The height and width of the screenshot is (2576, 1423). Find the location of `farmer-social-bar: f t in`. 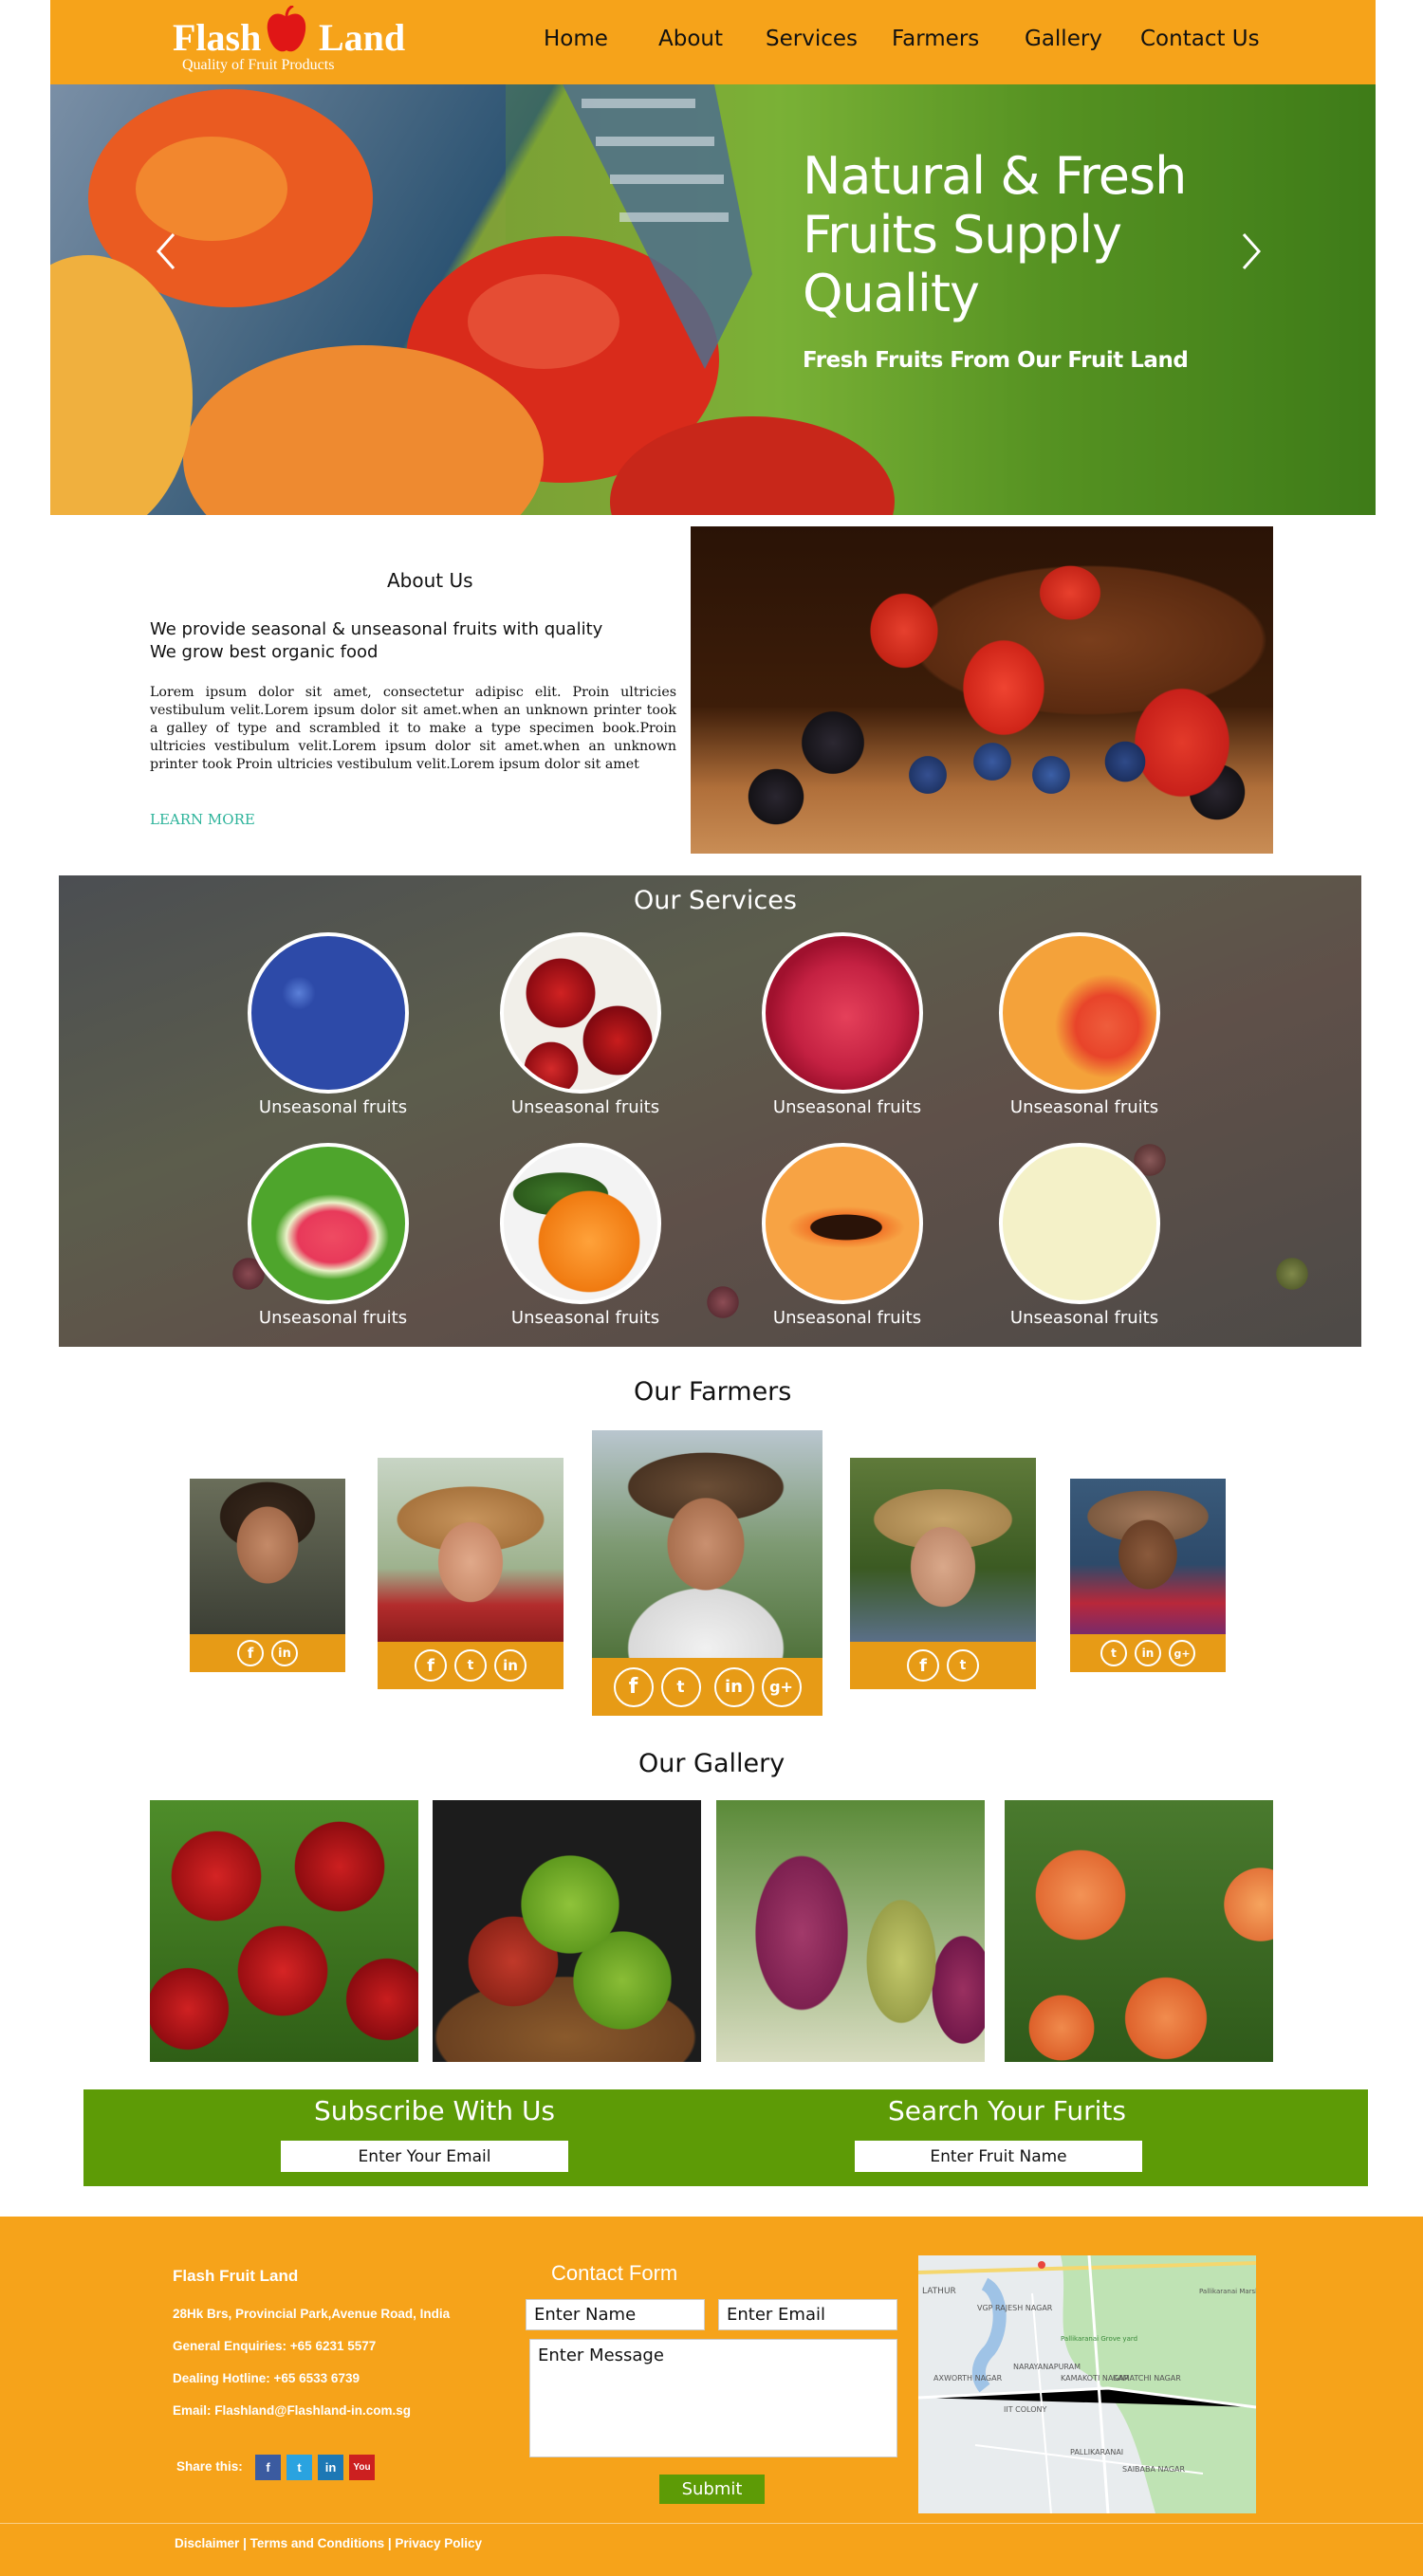

farmer-social-bar: f t in is located at coordinates (471, 1665).